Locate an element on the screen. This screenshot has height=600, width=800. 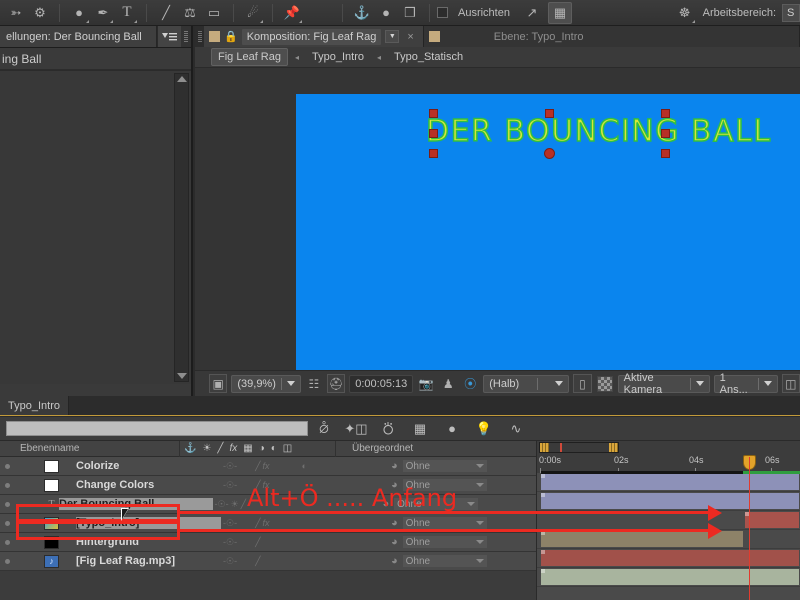
breadcrumb-item-typo-statisch: Typo_Statisch is located at coordinates (428, 57).